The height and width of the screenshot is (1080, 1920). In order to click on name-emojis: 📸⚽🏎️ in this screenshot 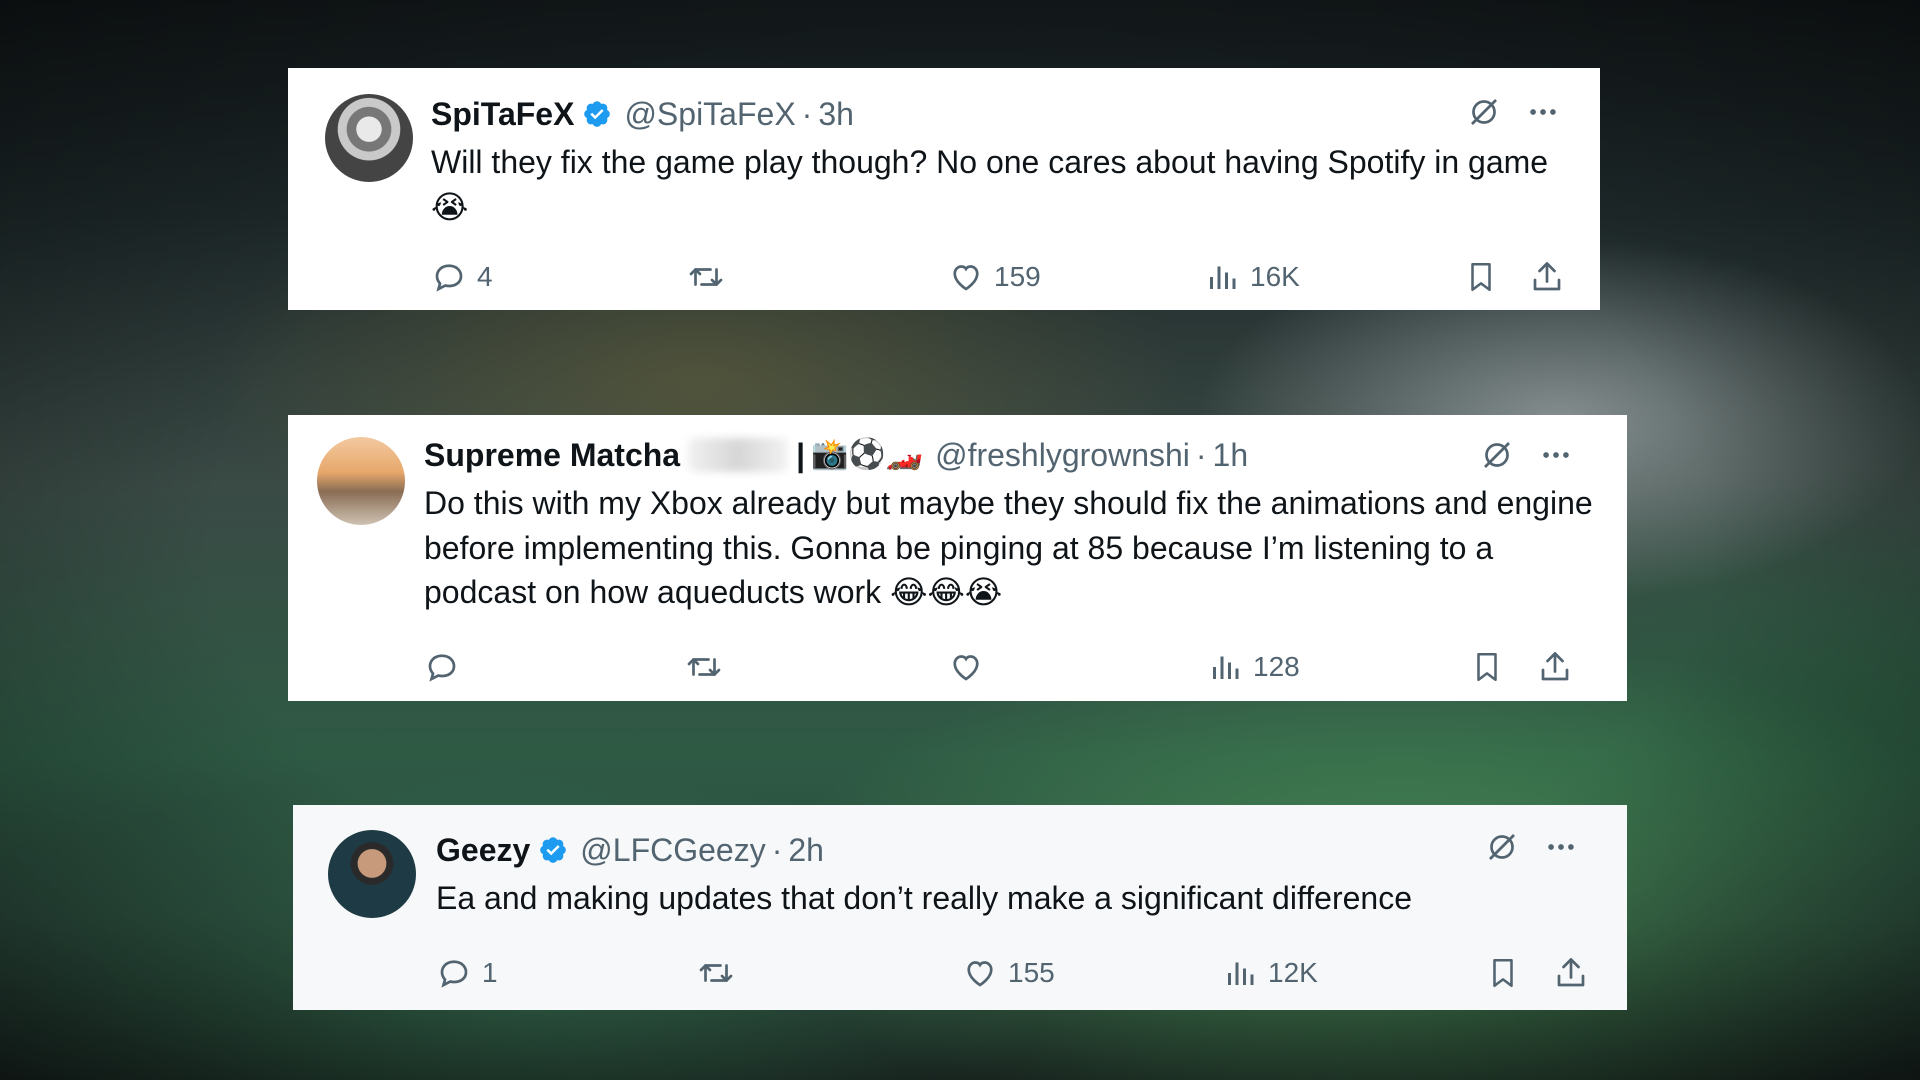, I will do `click(867, 454)`.